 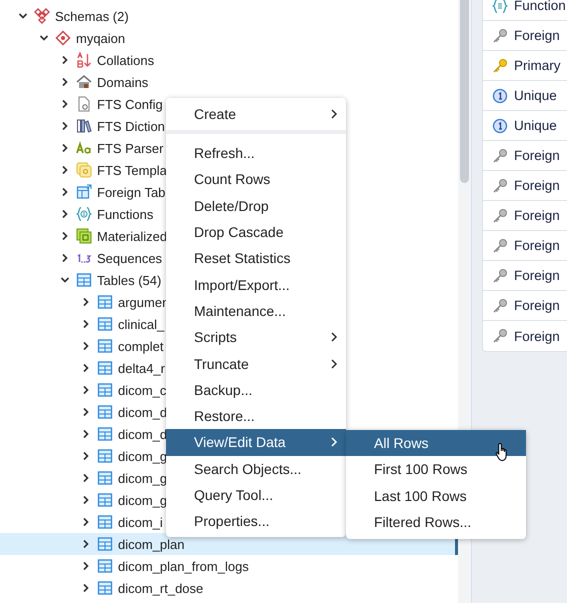 I want to click on tree-label: myqaion, so click(x=101, y=38).